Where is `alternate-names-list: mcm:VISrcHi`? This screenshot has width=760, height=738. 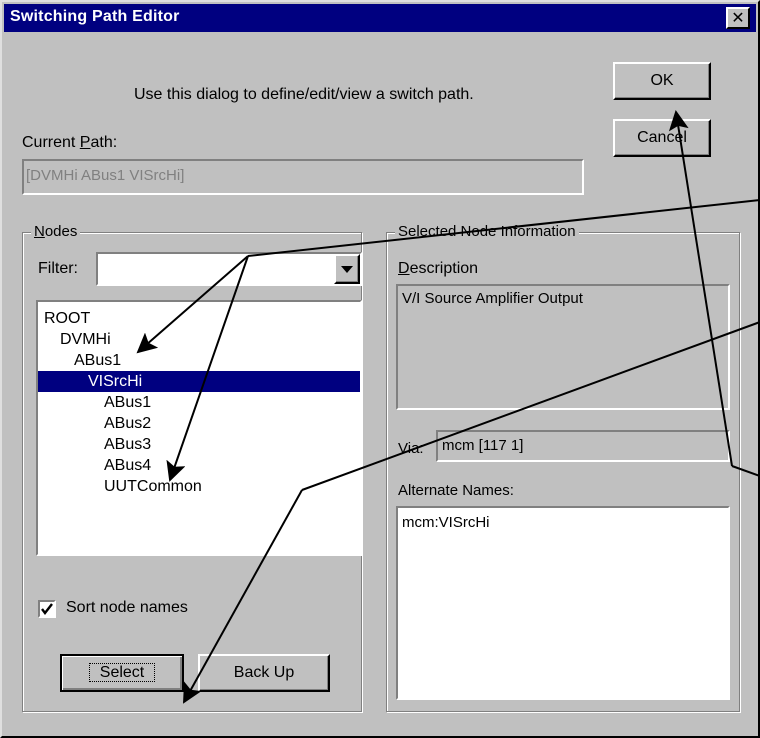 alternate-names-list: mcm:VISrcHi is located at coordinates (563, 603).